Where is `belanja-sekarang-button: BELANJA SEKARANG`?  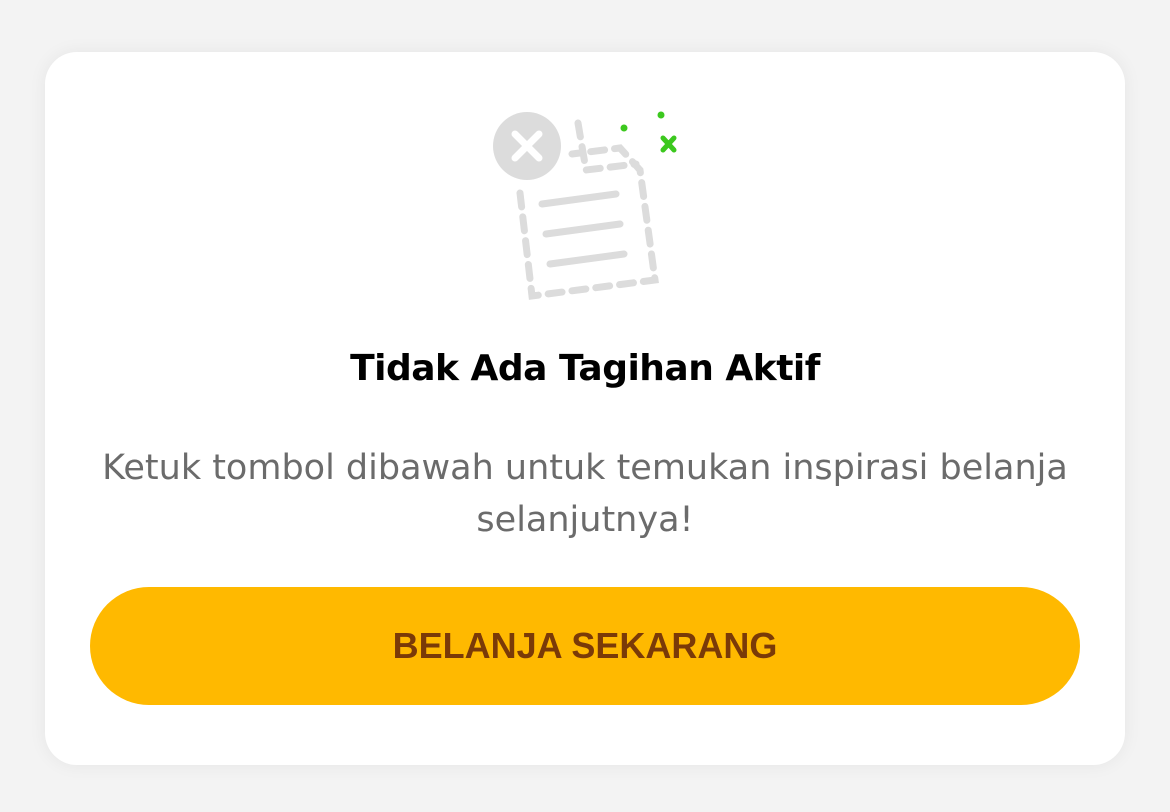
belanja-sekarang-button: BELANJA SEKARANG is located at coordinates (585, 646).